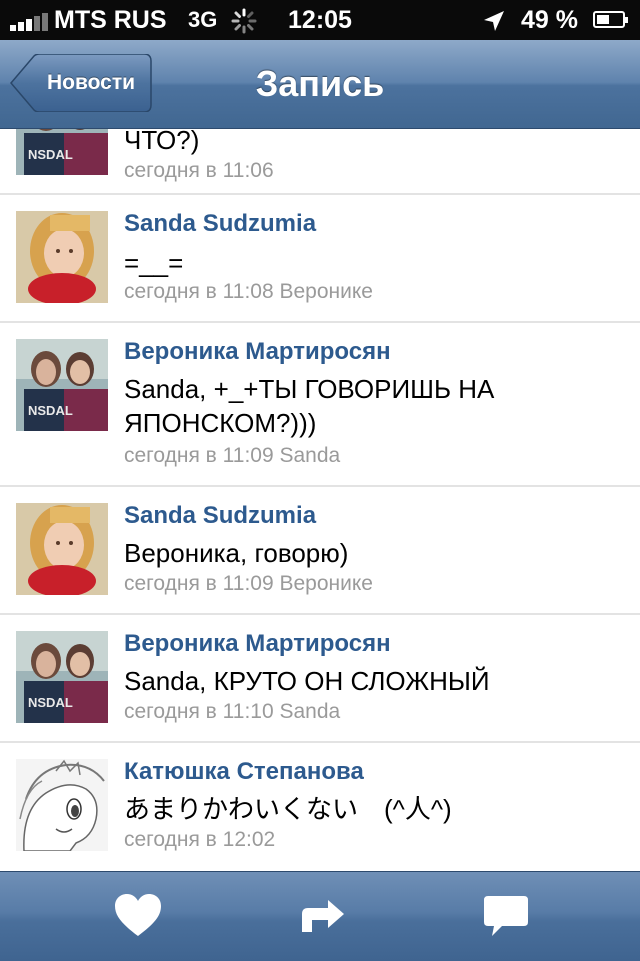 Image resolution: width=640 pixels, height=961 pixels. What do you see at coordinates (506, 916) in the screenshot?
I see `comment-icon` at bounding box center [506, 916].